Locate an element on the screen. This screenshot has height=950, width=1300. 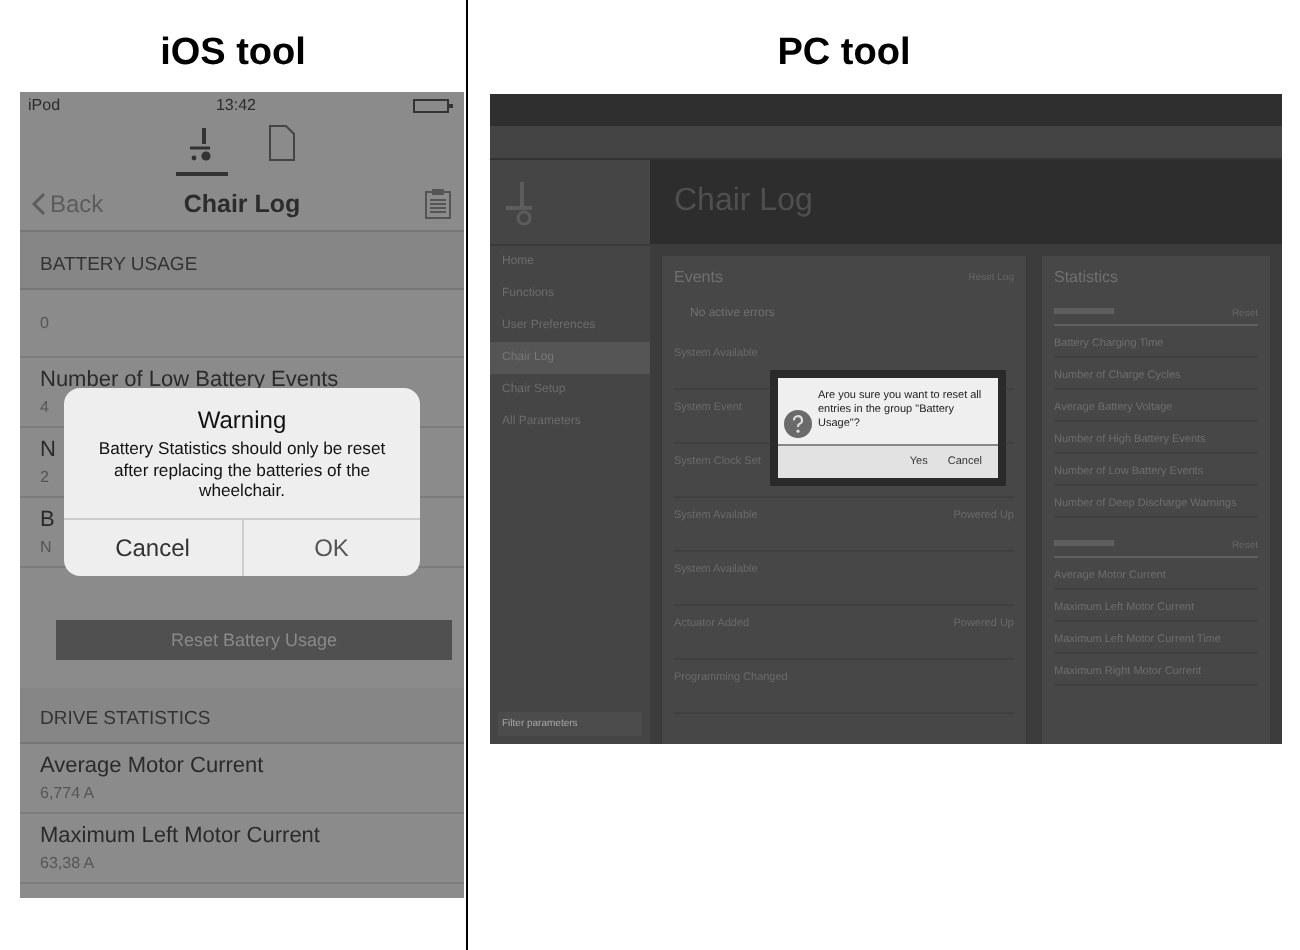
wheelchair-icon is located at coordinates (520, 202).